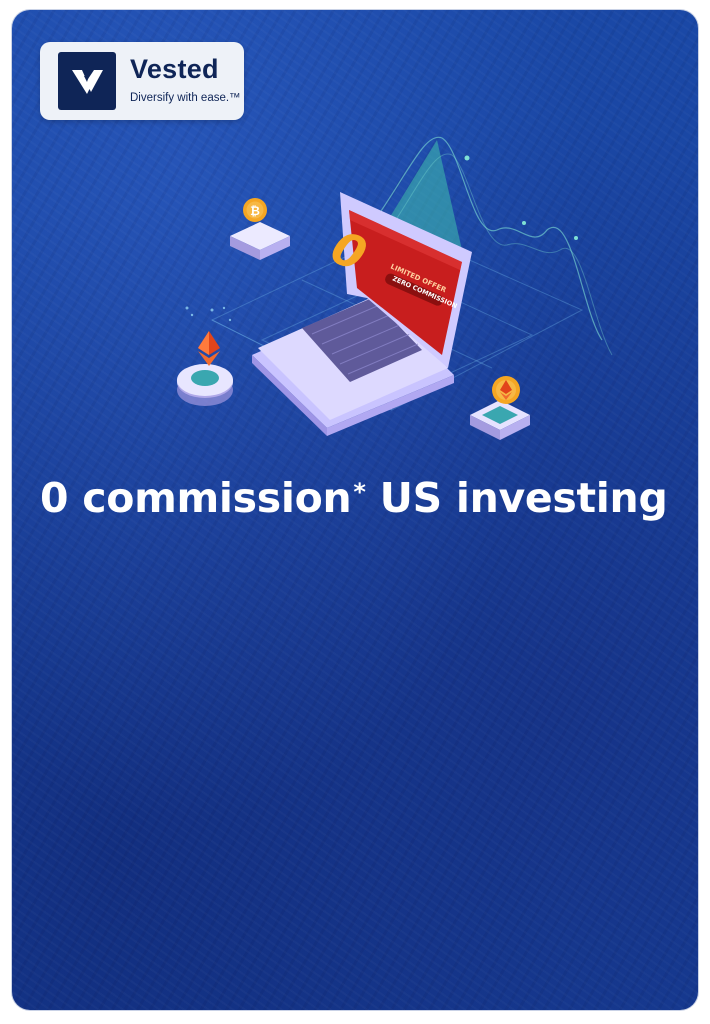 This screenshot has width=710, height=1024. I want to click on bitcoin-pedestal: ₿, so click(260, 229).